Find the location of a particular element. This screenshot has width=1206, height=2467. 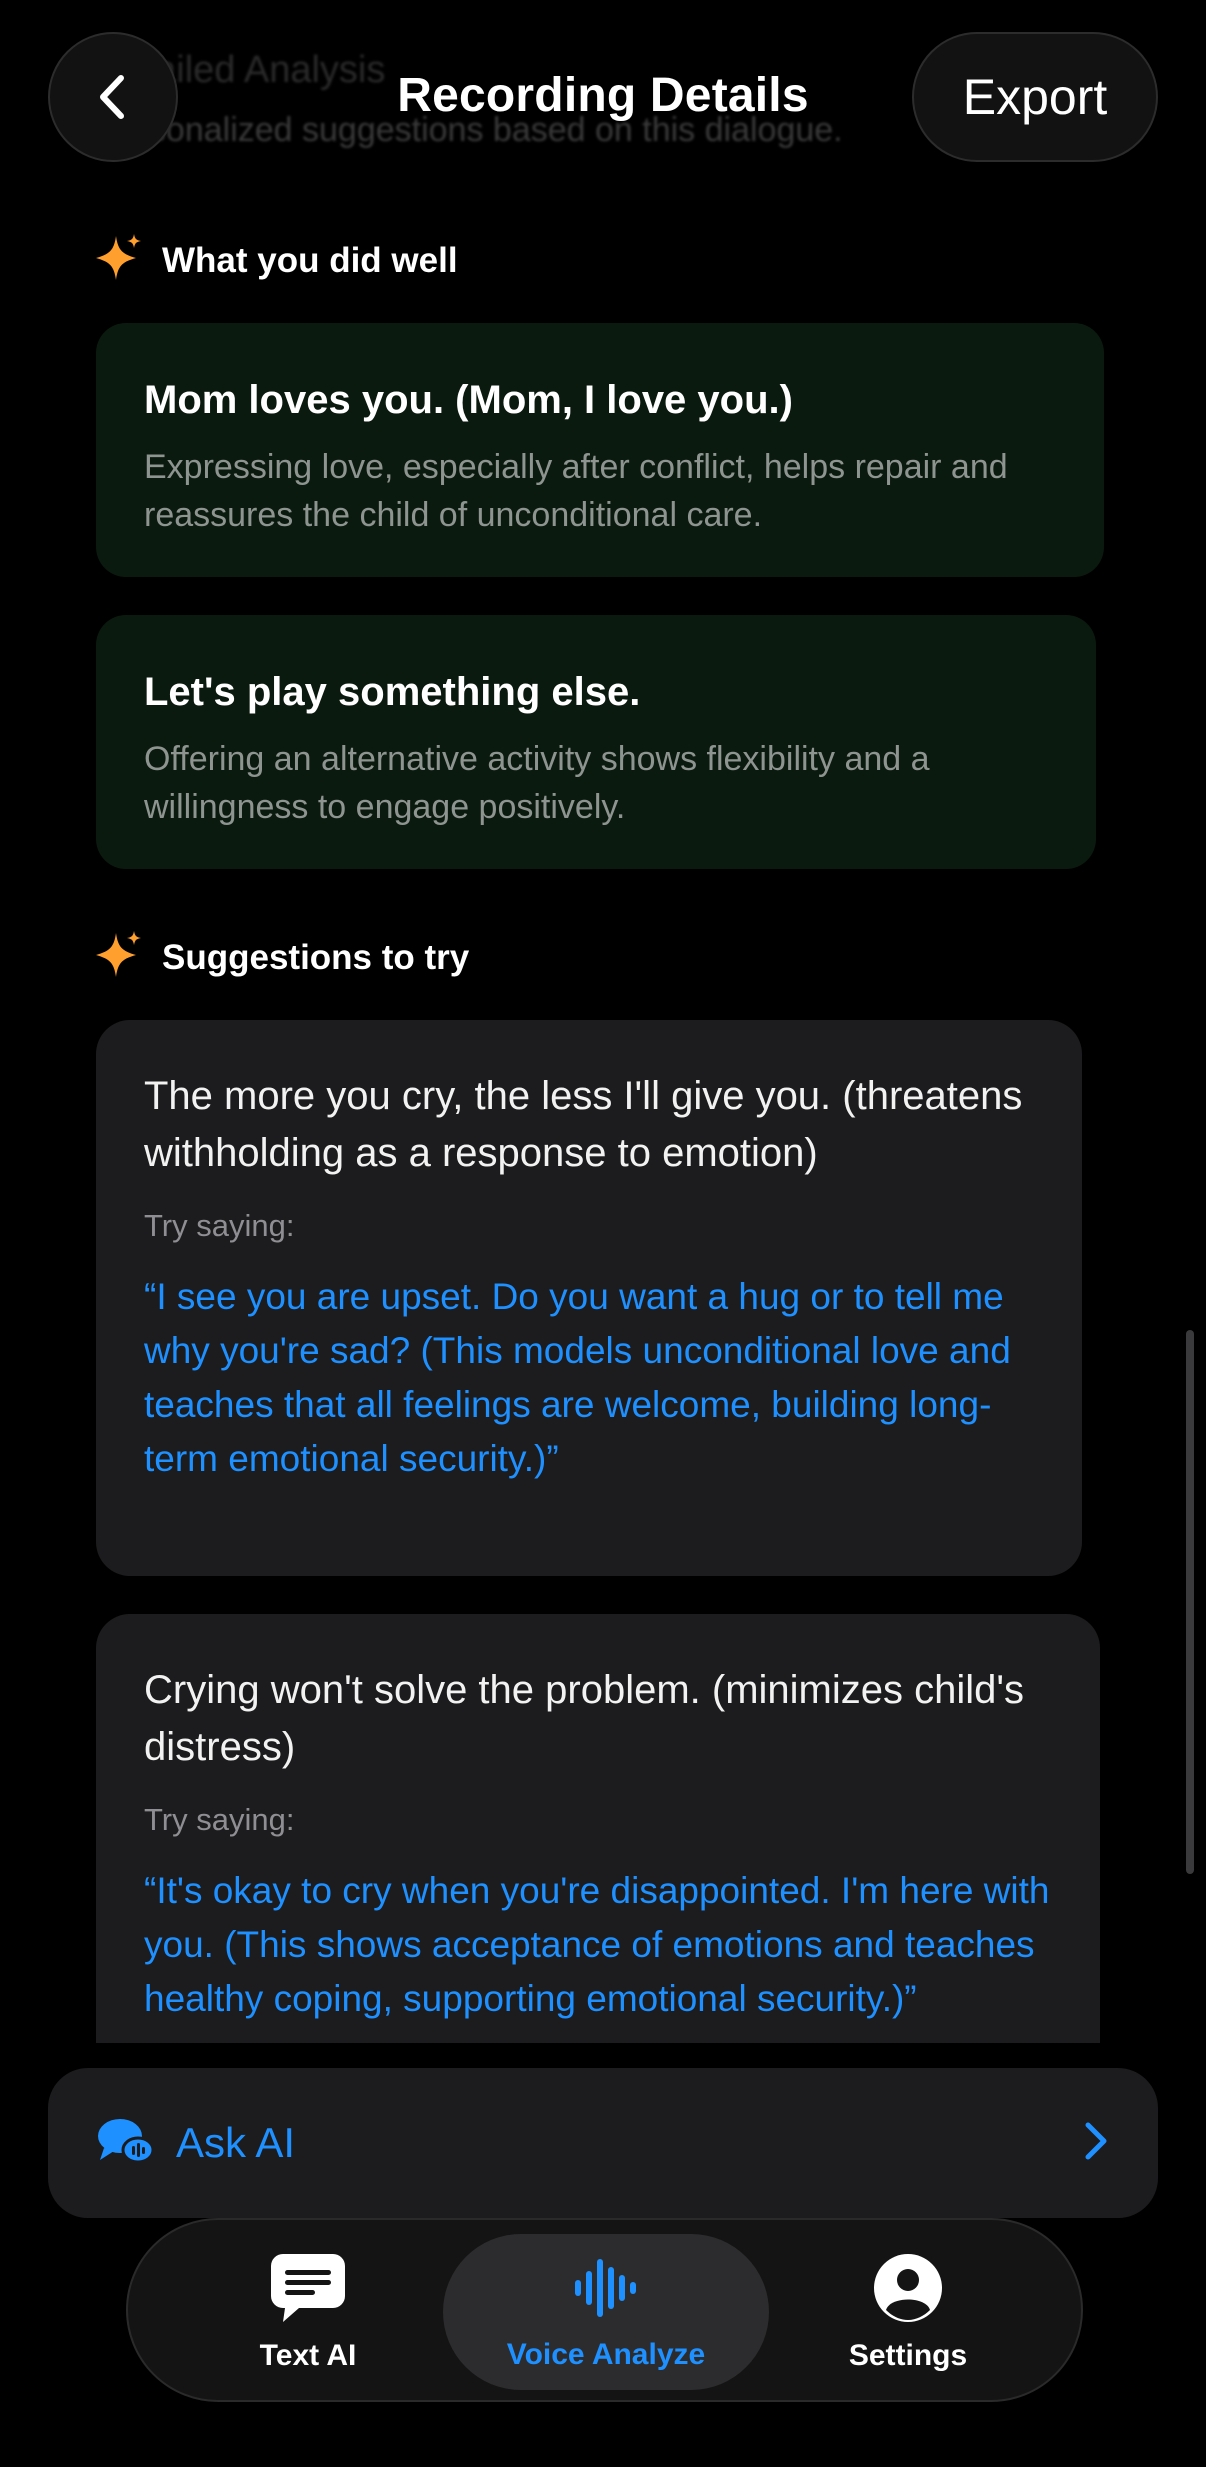

chat-bubble-icon is located at coordinates (308, 2290).